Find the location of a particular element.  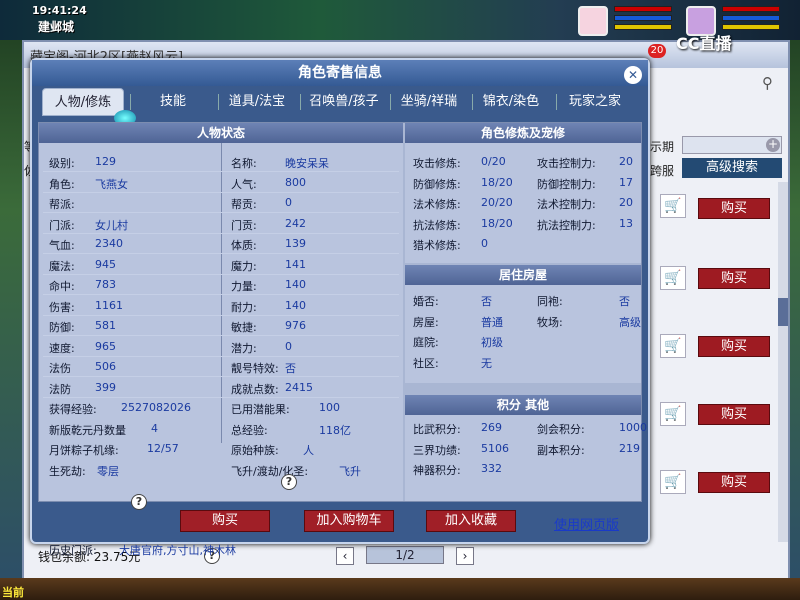

cultivation-label: 抗法控制力: is located at coordinates (566, 225).